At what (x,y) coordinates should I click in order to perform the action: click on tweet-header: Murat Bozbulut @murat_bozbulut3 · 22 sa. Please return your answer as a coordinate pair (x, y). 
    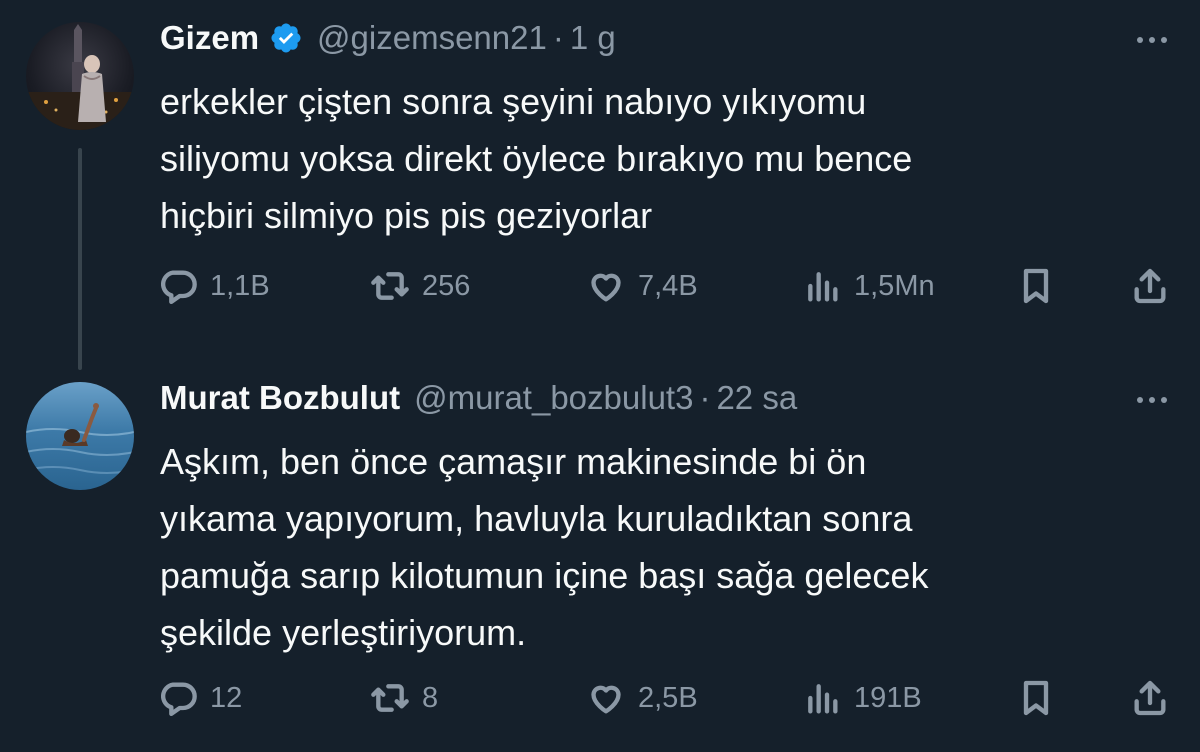
    Looking at the image, I should click on (478, 398).